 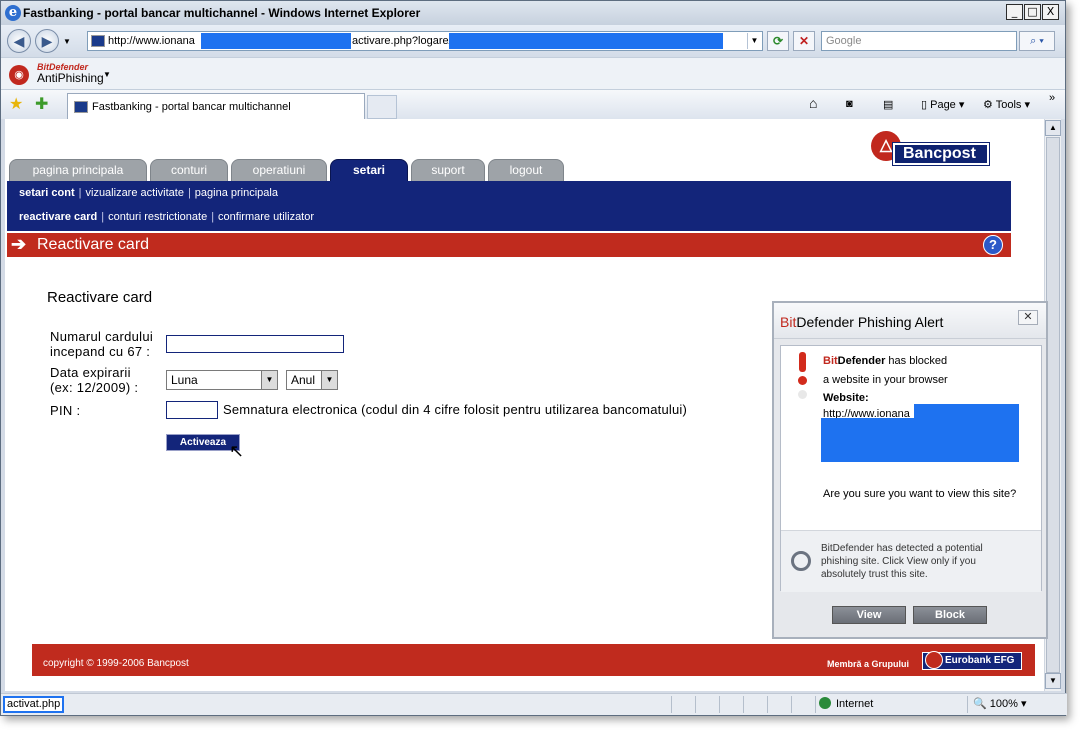 I want to click on tab-operatiuni: operatiuni, so click(x=279, y=170).